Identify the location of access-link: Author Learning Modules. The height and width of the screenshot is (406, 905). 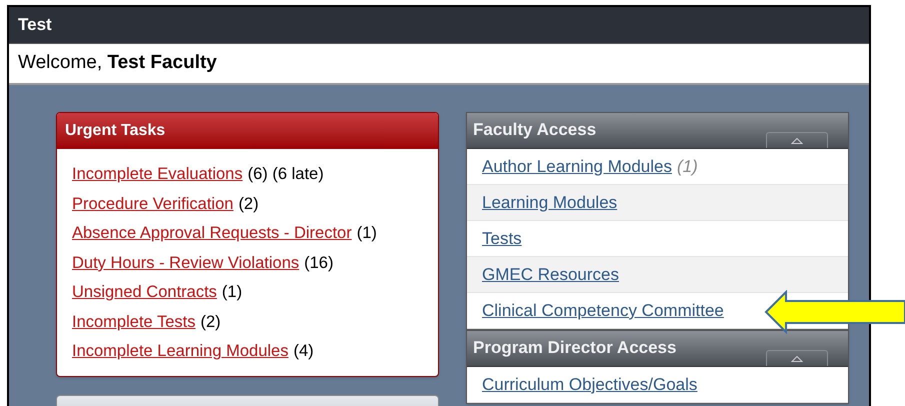
(577, 167).